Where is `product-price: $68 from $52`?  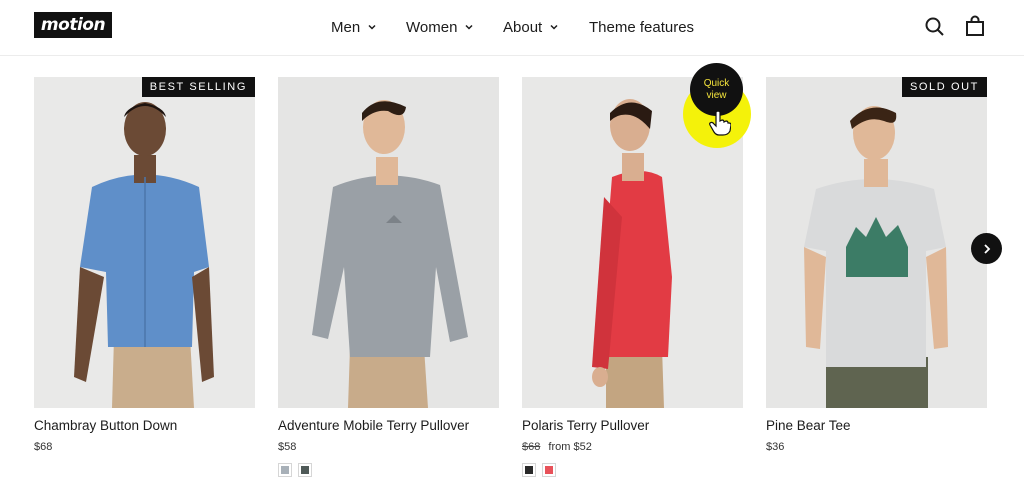 product-price: $68 from $52 is located at coordinates (632, 447).